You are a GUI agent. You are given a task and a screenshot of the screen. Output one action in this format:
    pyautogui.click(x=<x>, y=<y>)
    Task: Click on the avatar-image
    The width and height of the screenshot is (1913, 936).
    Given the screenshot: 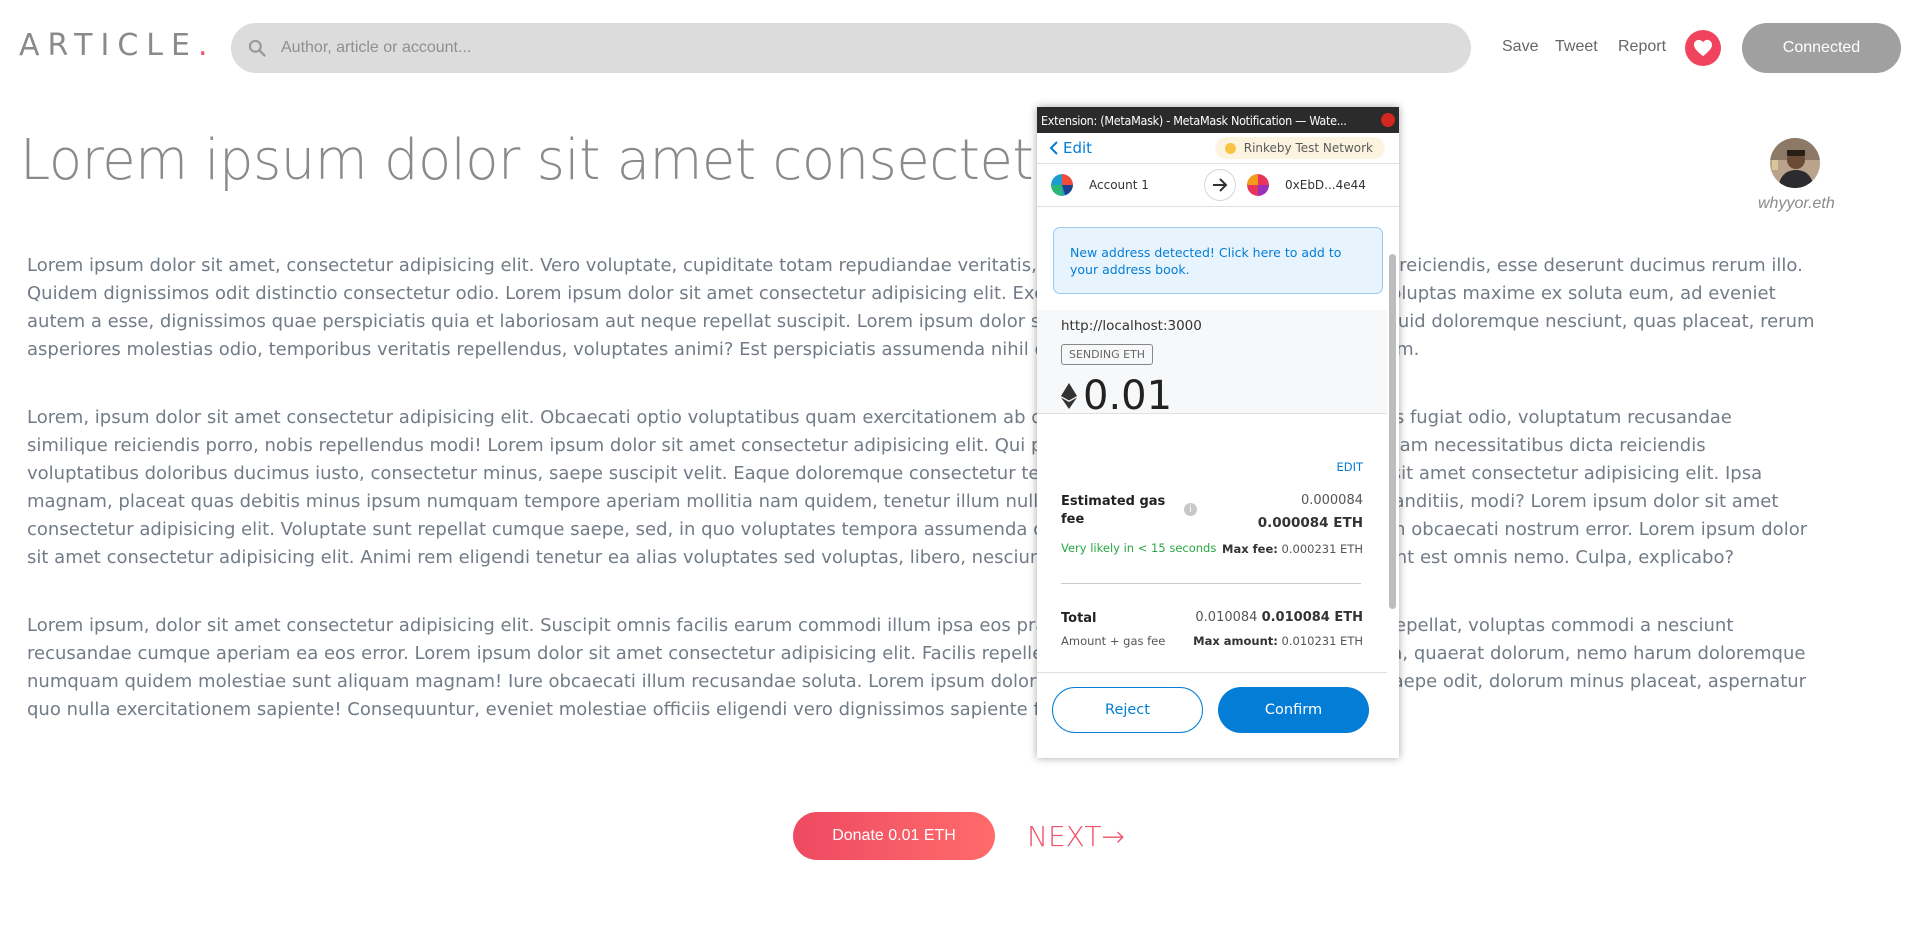 What is the action you would take?
    pyautogui.click(x=1795, y=163)
    